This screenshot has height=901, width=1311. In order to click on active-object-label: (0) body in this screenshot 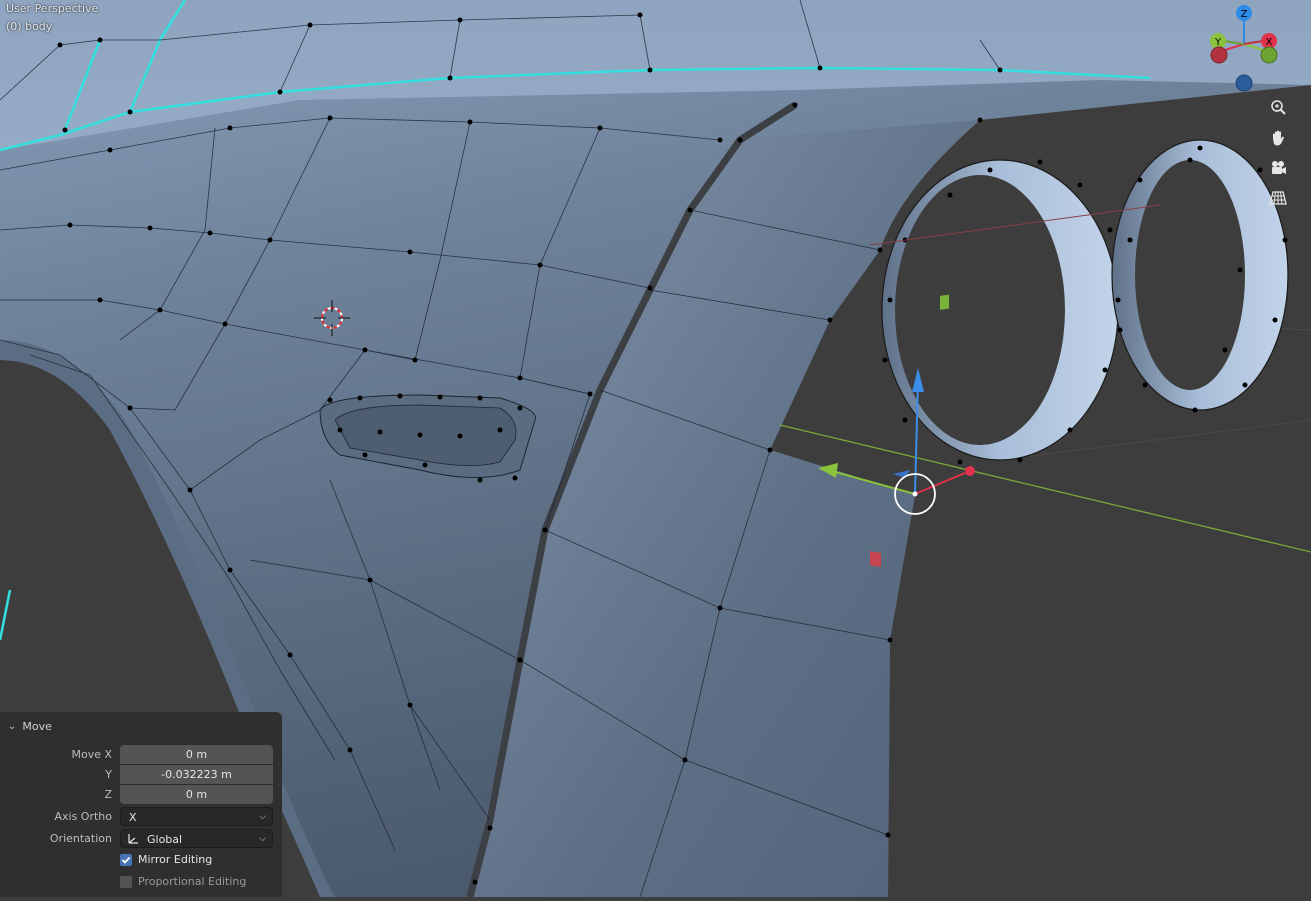, I will do `click(29, 26)`.